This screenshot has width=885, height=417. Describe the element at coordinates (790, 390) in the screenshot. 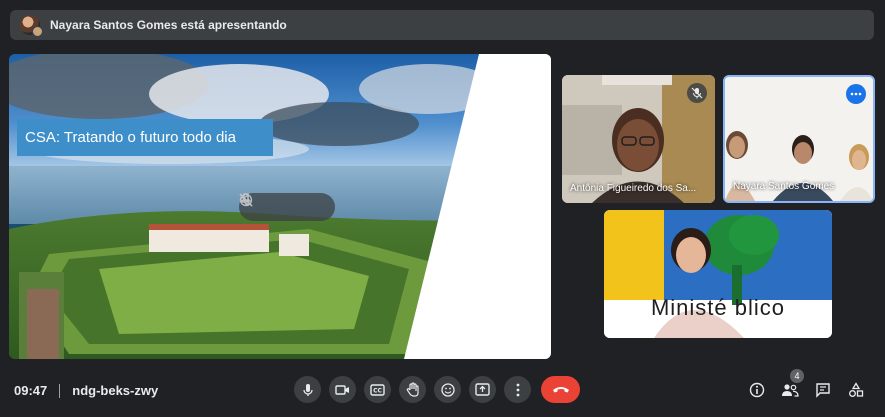

I see `people-icon` at that location.